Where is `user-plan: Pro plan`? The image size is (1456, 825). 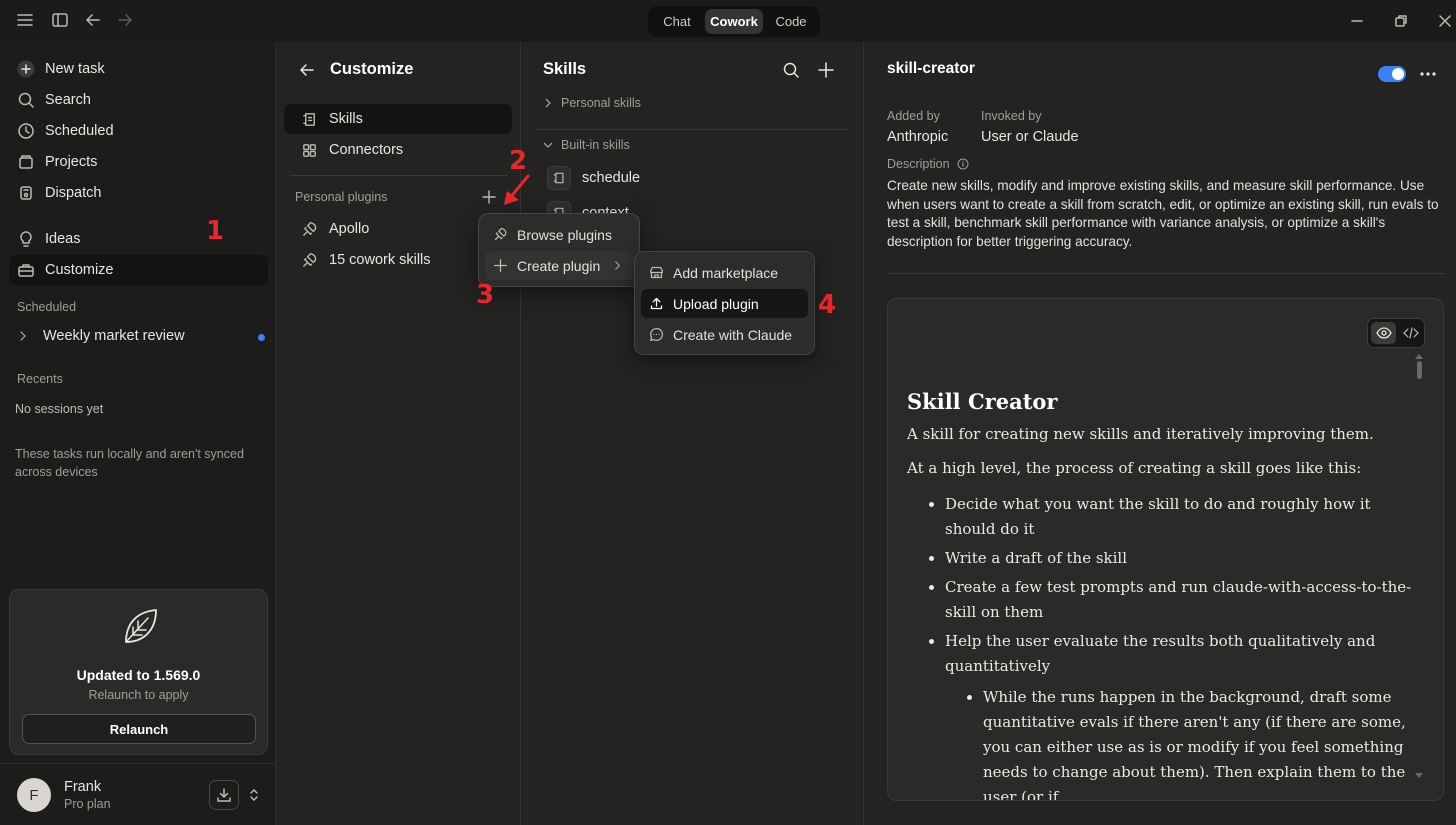 user-plan: Pro plan is located at coordinates (87, 804).